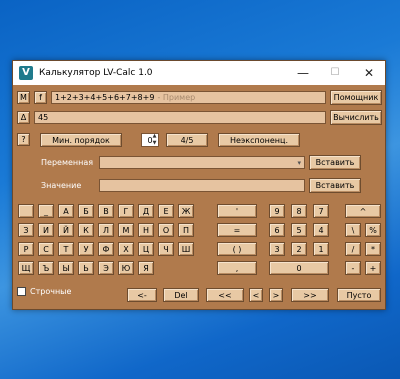 The height and width of the screenshot is (379, 400). I want to click on minimize-button: —, so click(303, 73).